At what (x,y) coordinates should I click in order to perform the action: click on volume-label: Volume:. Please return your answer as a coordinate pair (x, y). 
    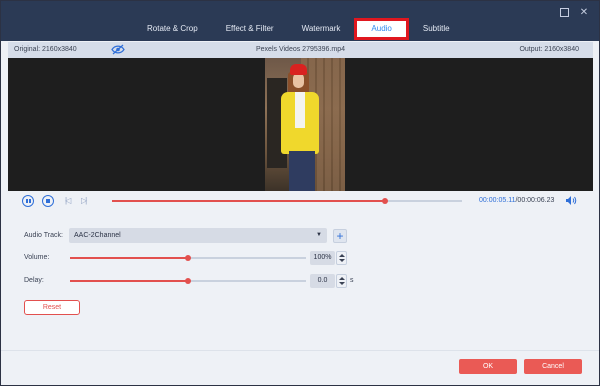
    Looking at the image, I should click on (37, 257).